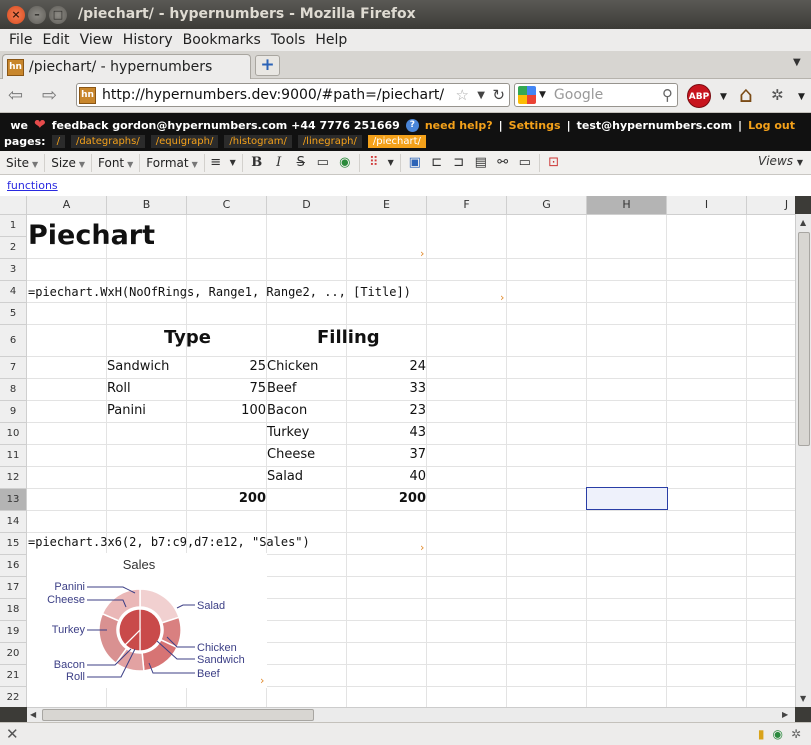 This screenshot has width=811, height=745. Describe the element at coordinates (535, 125) in the screenshot. I see `settings-link: Settings` at that location.